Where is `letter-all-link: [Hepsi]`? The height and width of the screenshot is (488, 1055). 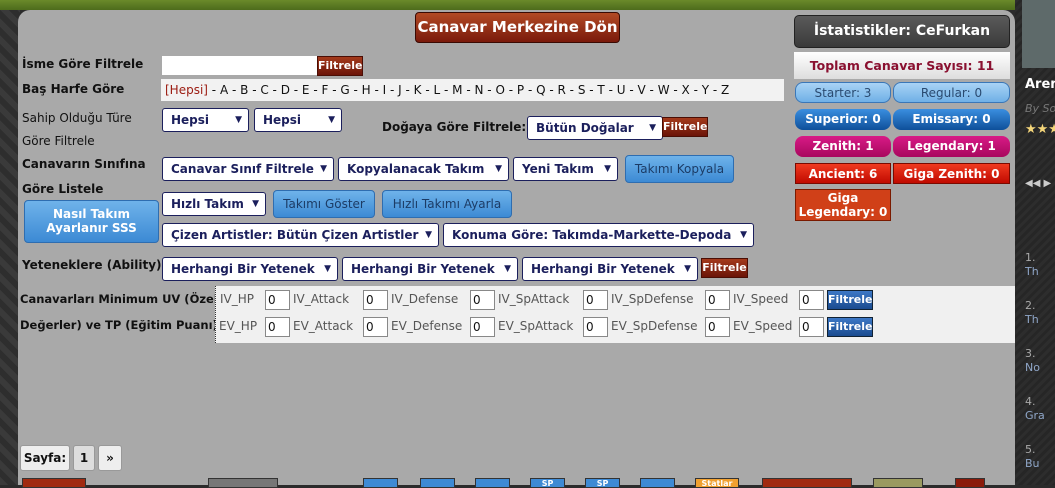
letter-all-link: [Hepsi] is located at coordinates (186, 90).